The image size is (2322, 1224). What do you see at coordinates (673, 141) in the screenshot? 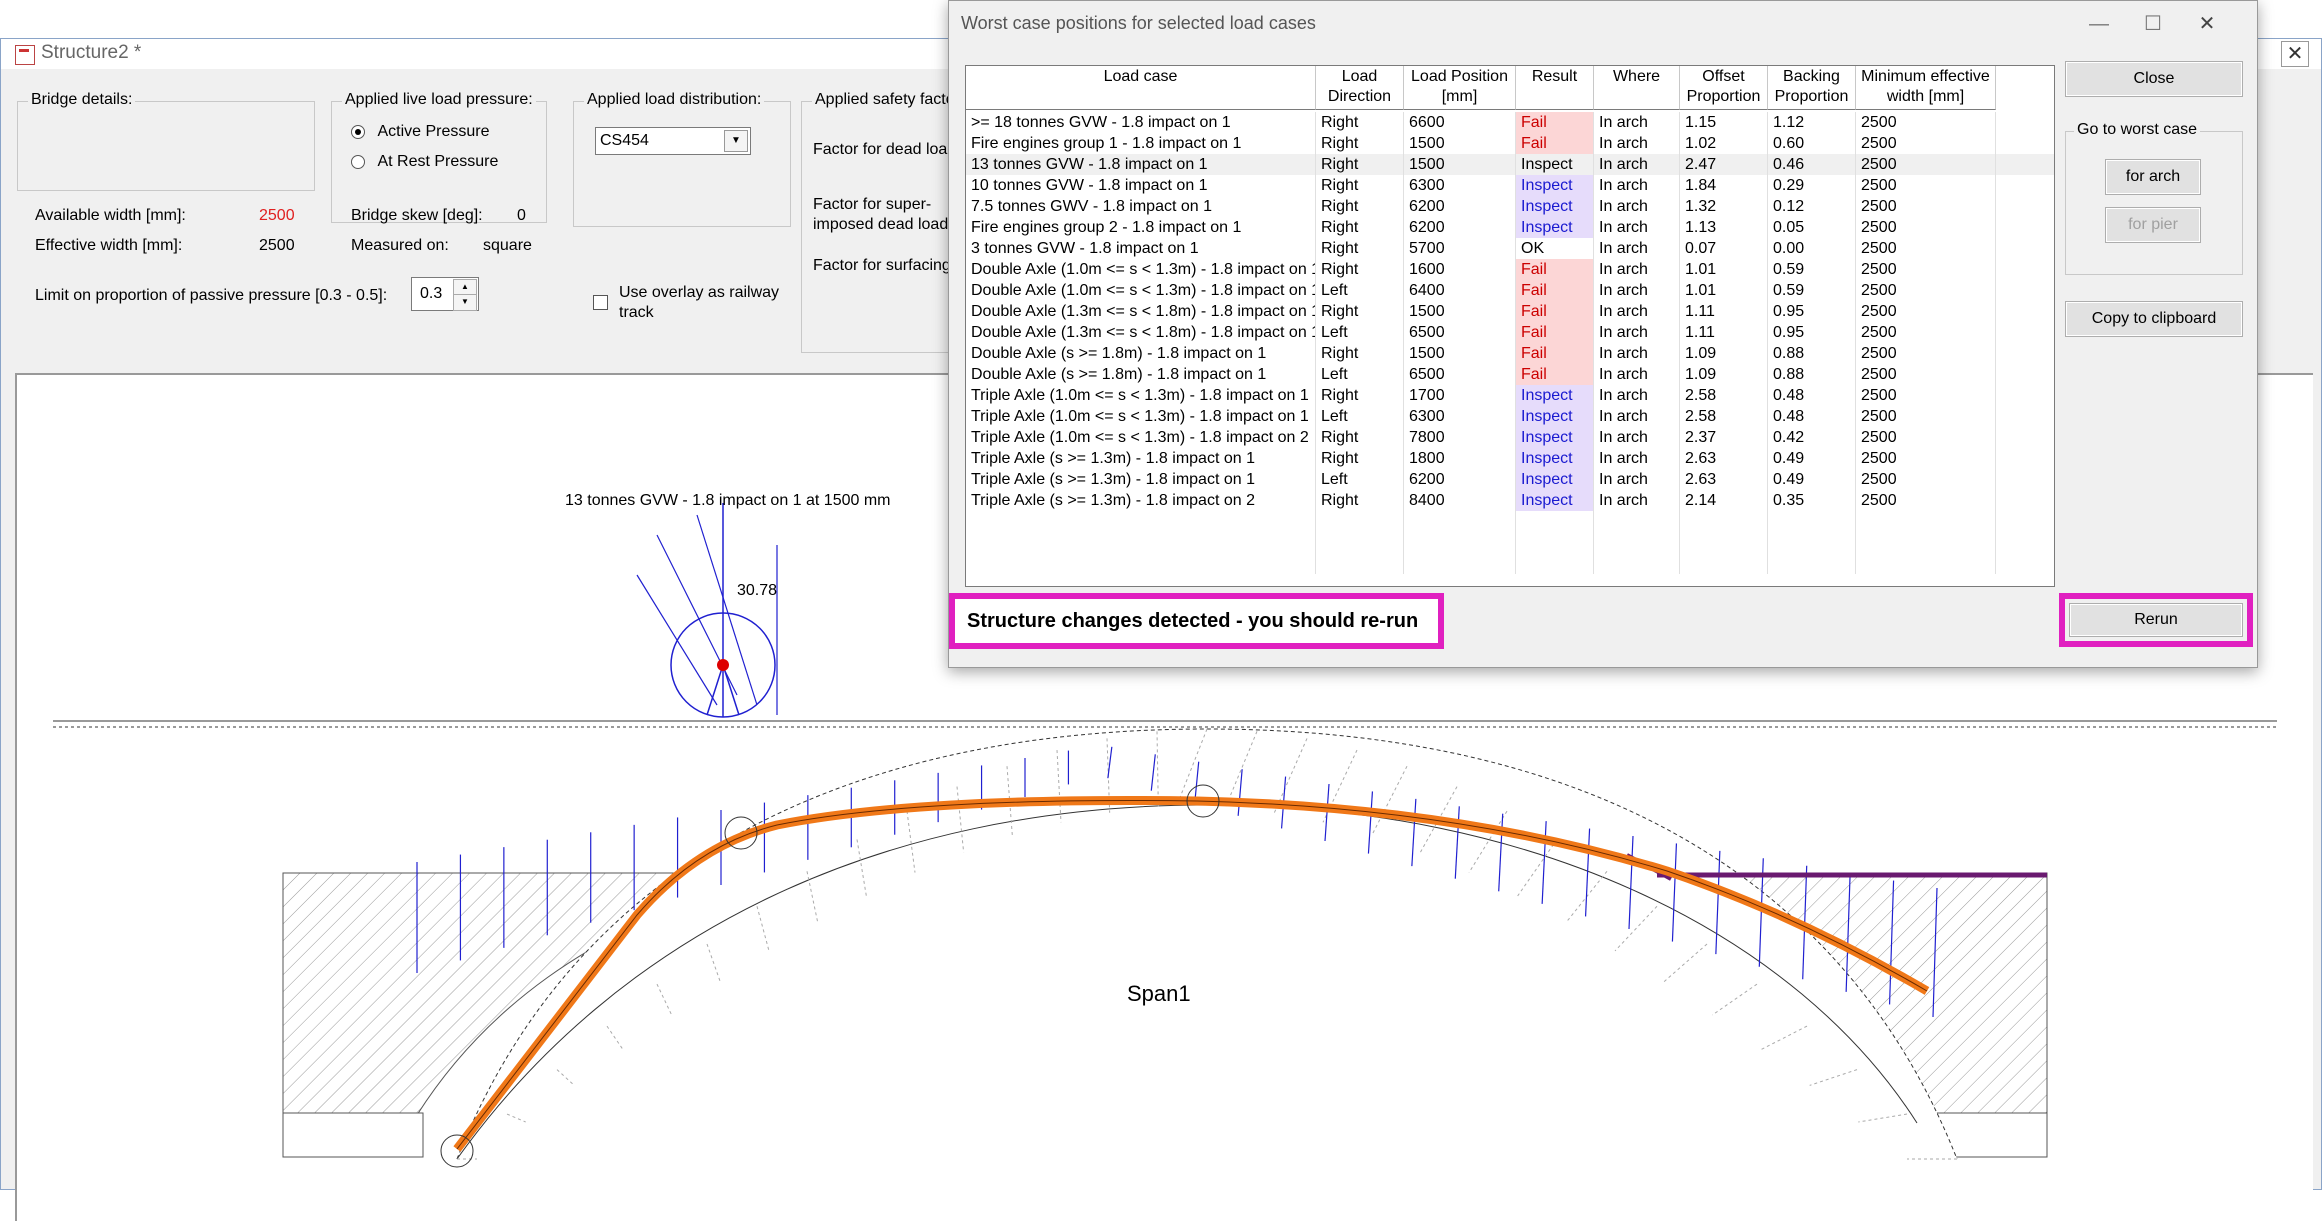
I see `load-distribution-select: CS454 ▼` at bounding box center [673, 141].